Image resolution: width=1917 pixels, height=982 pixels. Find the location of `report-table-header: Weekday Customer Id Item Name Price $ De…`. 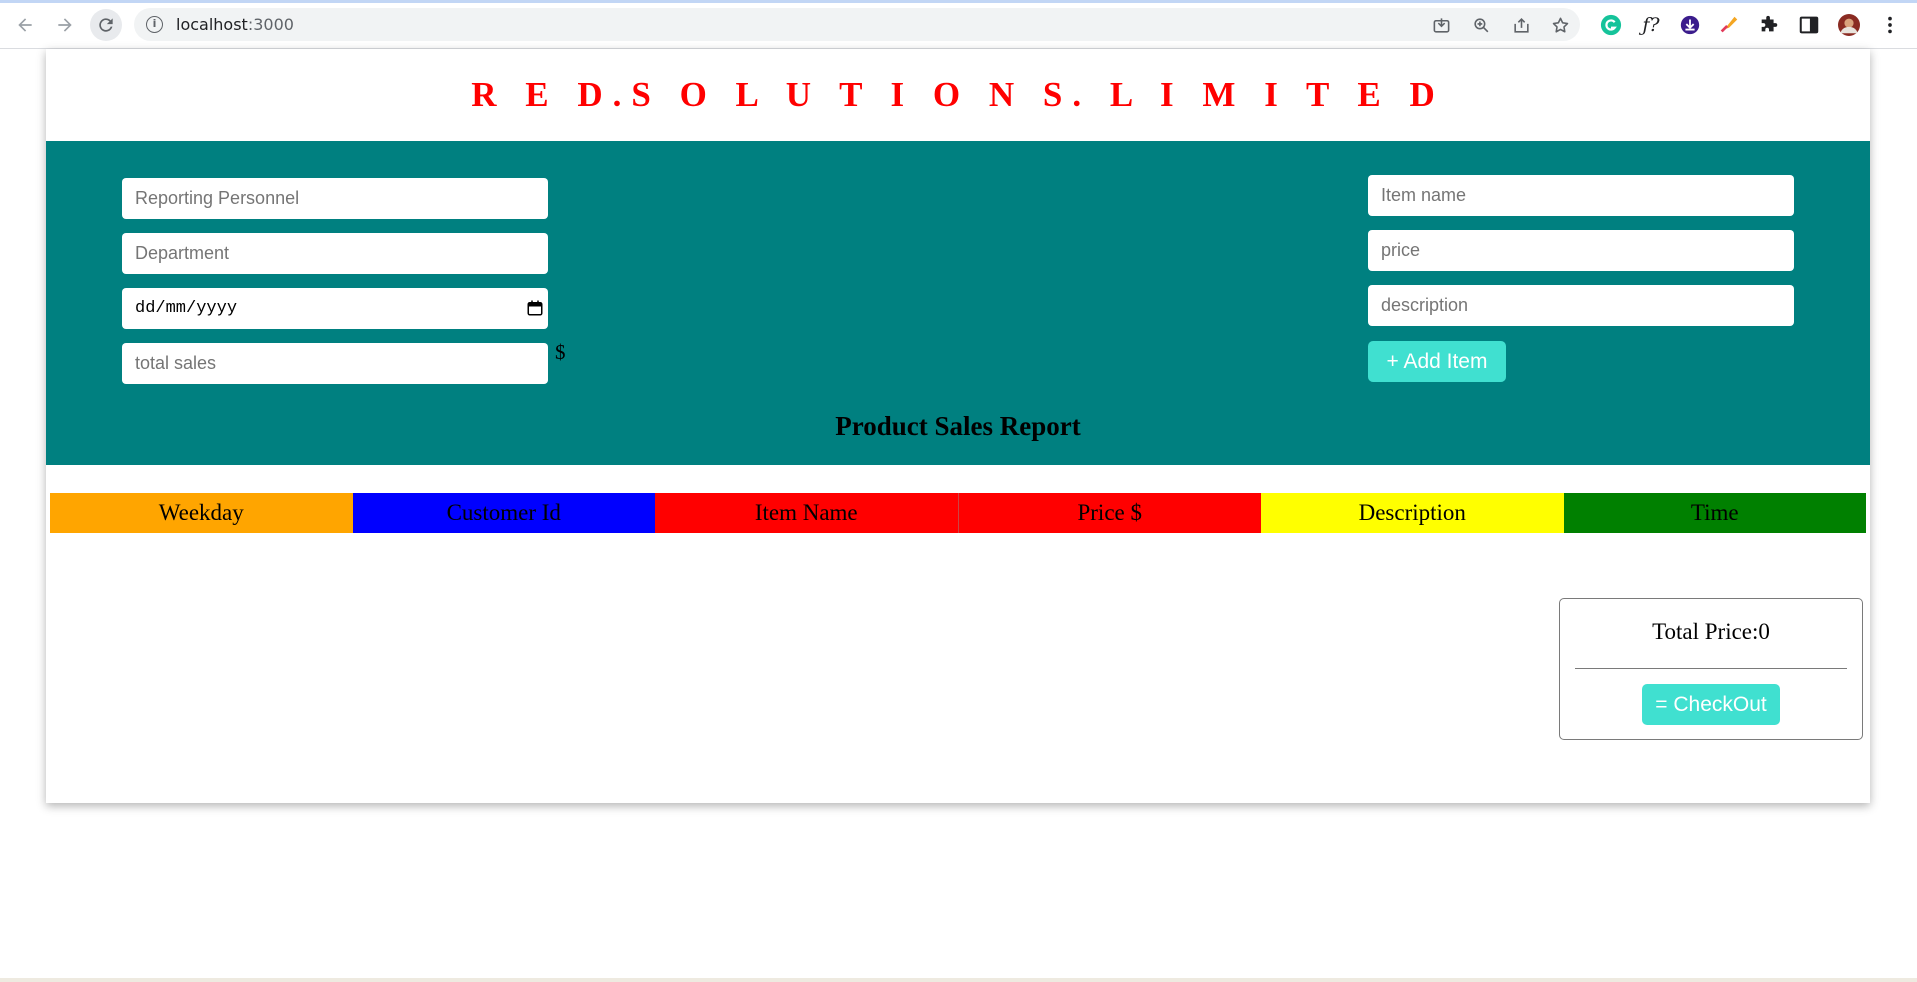

report-table-header: Weekday Customer Id Item Name Price $ De… is located at coordinates (958, 513).